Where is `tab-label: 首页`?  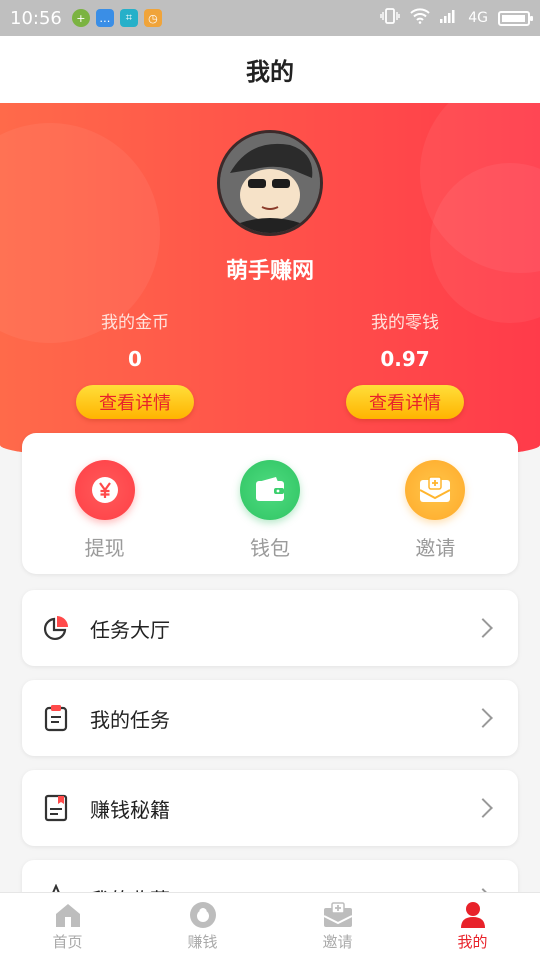 tab-label: 首页 is located at coordinates (67, 942).